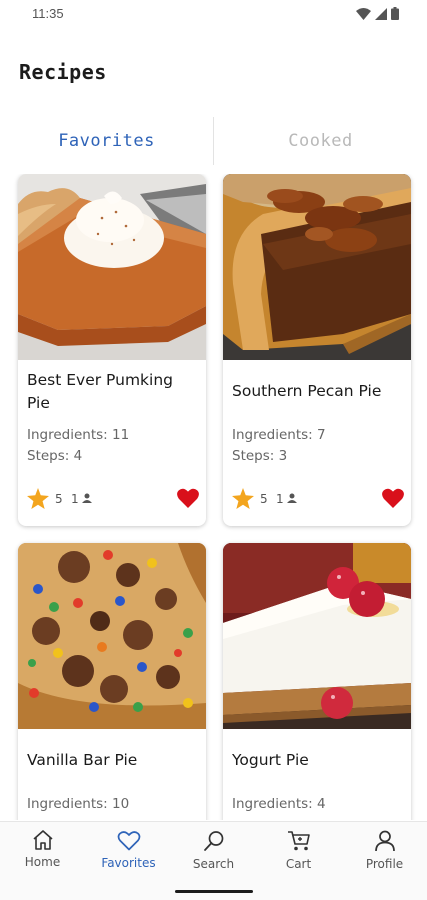  What do you see at coordinates (363, 13) in the screenshot?
I see `wifi-icon` at bounding box center [363, 13].